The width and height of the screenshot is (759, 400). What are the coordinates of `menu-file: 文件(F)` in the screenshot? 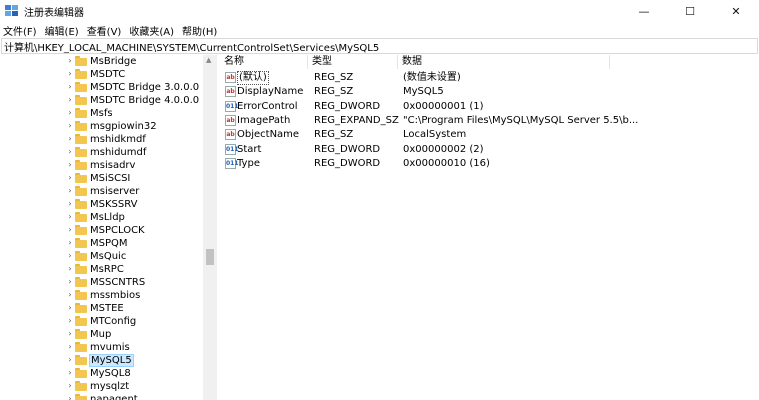 It's located at (20, 30).